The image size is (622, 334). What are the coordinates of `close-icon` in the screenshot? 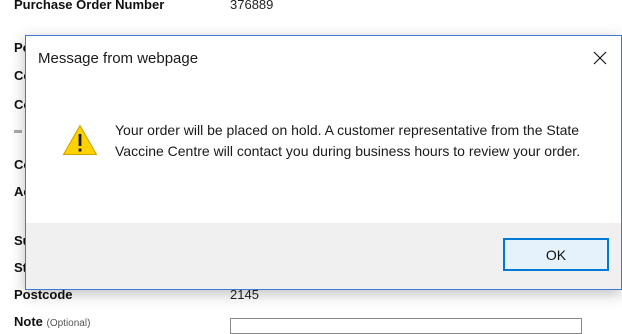 It's located at (600, 58).